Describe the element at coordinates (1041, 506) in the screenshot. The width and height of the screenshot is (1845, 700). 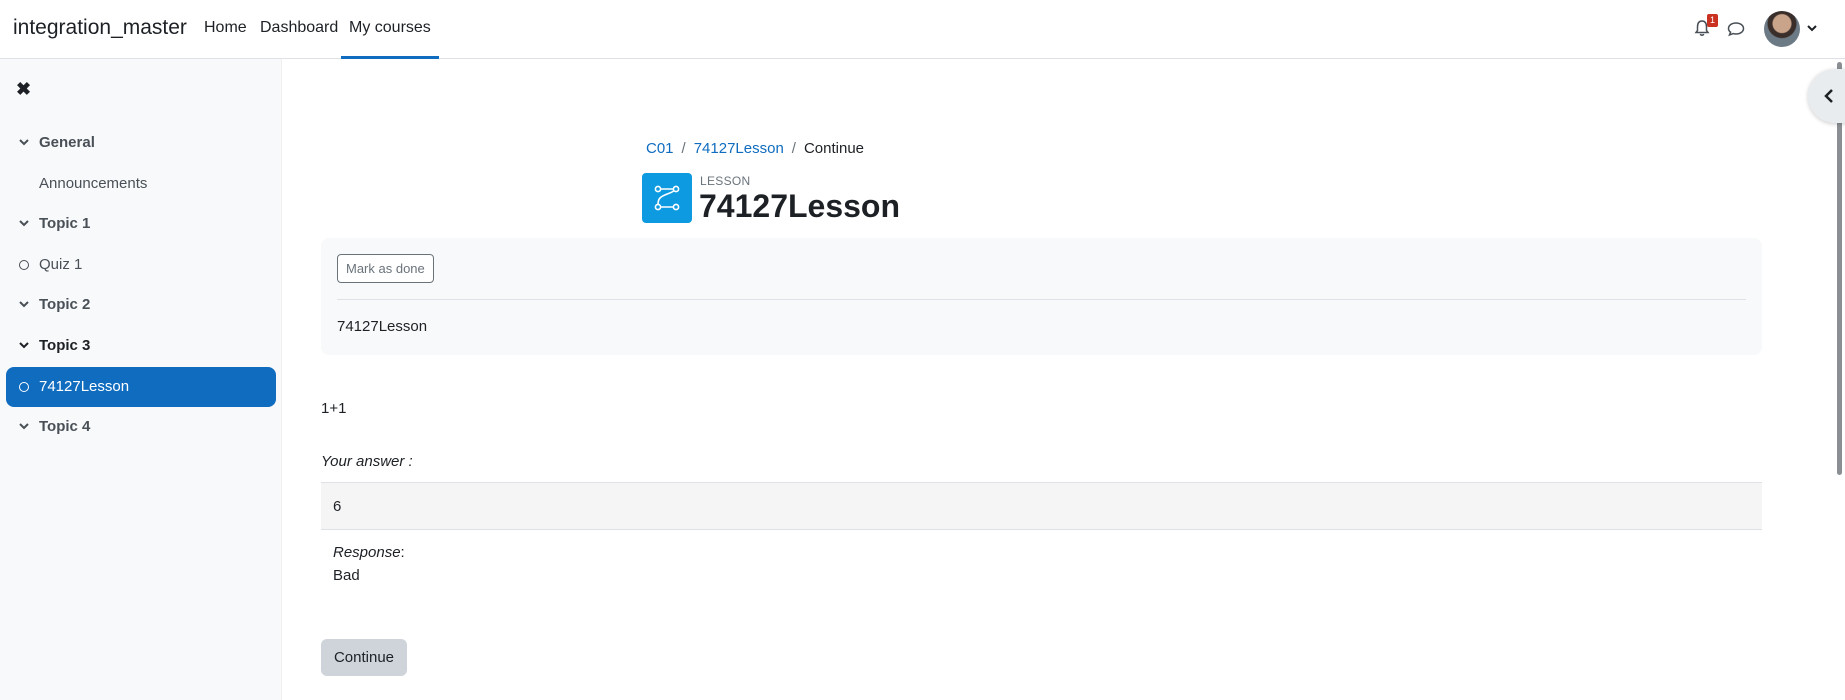
I see `answer-box: 6` at that location.